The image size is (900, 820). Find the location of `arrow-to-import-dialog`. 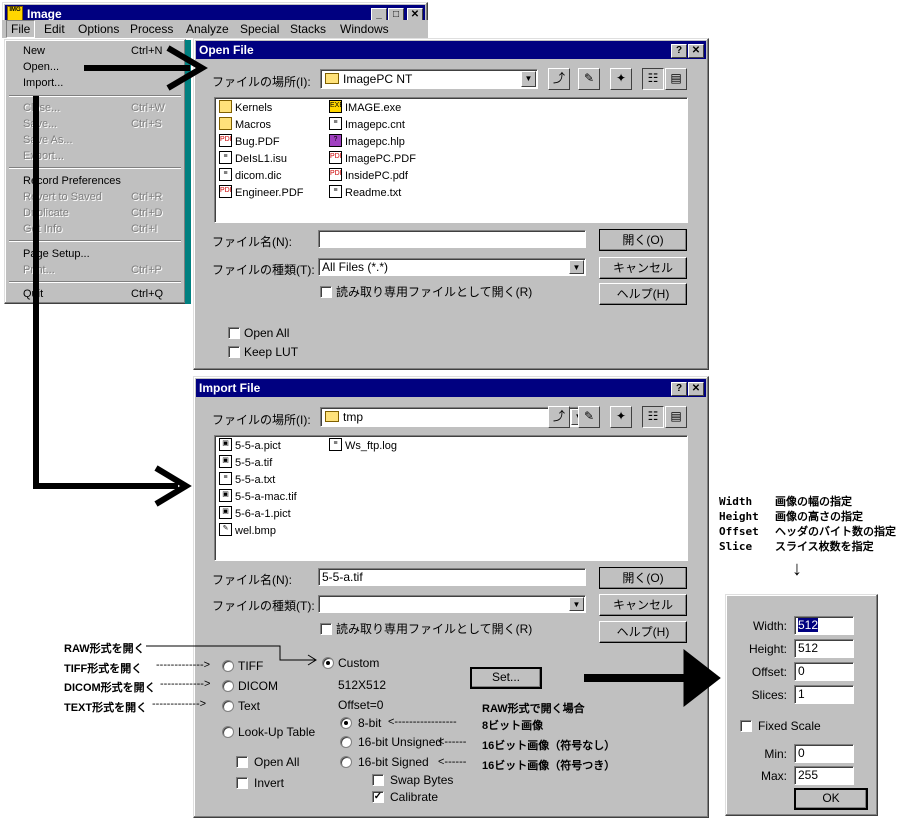

arrow-to-import-dialog is located at coordinates (112, 301).